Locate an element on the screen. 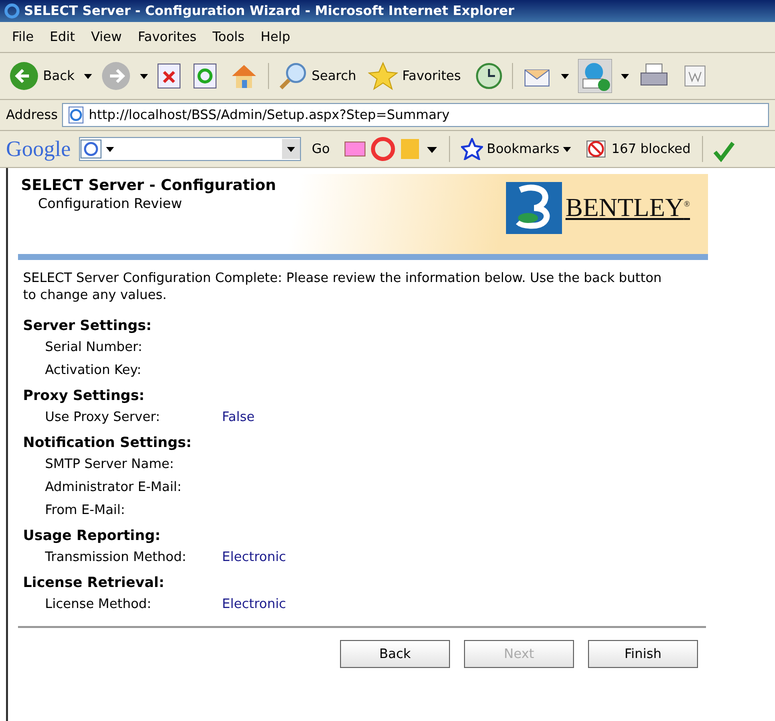 This screenshot has width=775, height=721. go-button: Go is located at coordinates (320, 149).